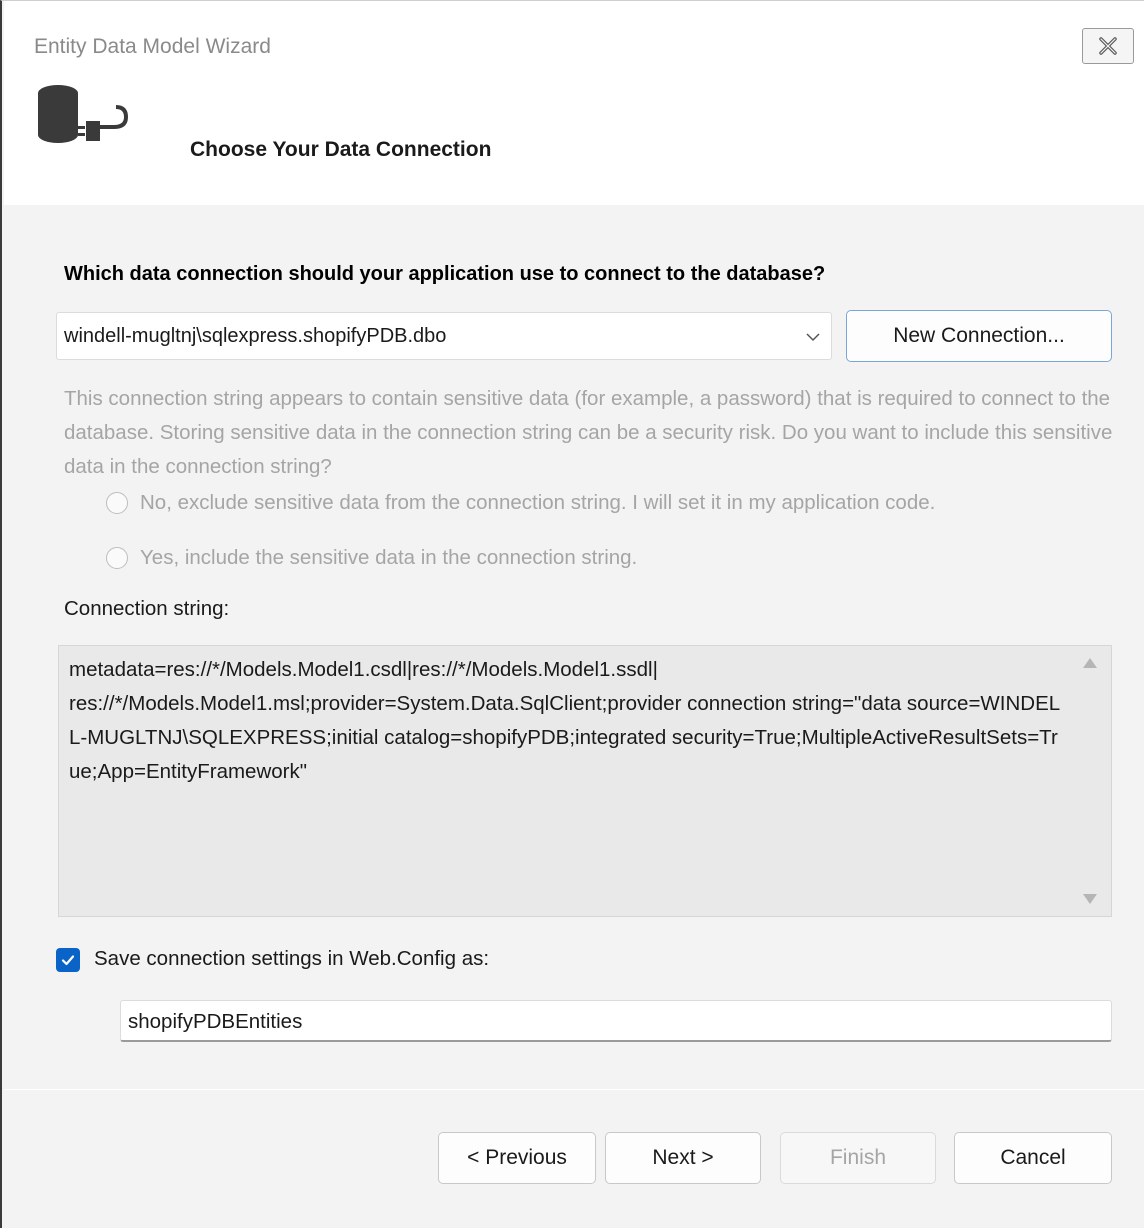 The image size is (1144, 1228). What do you see at coordinates (574, 145) in the screenshot?
I see `wizard-header: Choose Your Data Connection` at bounding box center [574, 145].